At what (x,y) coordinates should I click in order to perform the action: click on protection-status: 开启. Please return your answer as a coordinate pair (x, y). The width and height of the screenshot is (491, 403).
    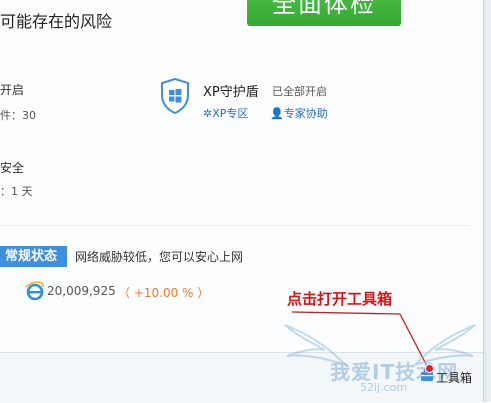
    Looking at the image, I should click on (12, 90).